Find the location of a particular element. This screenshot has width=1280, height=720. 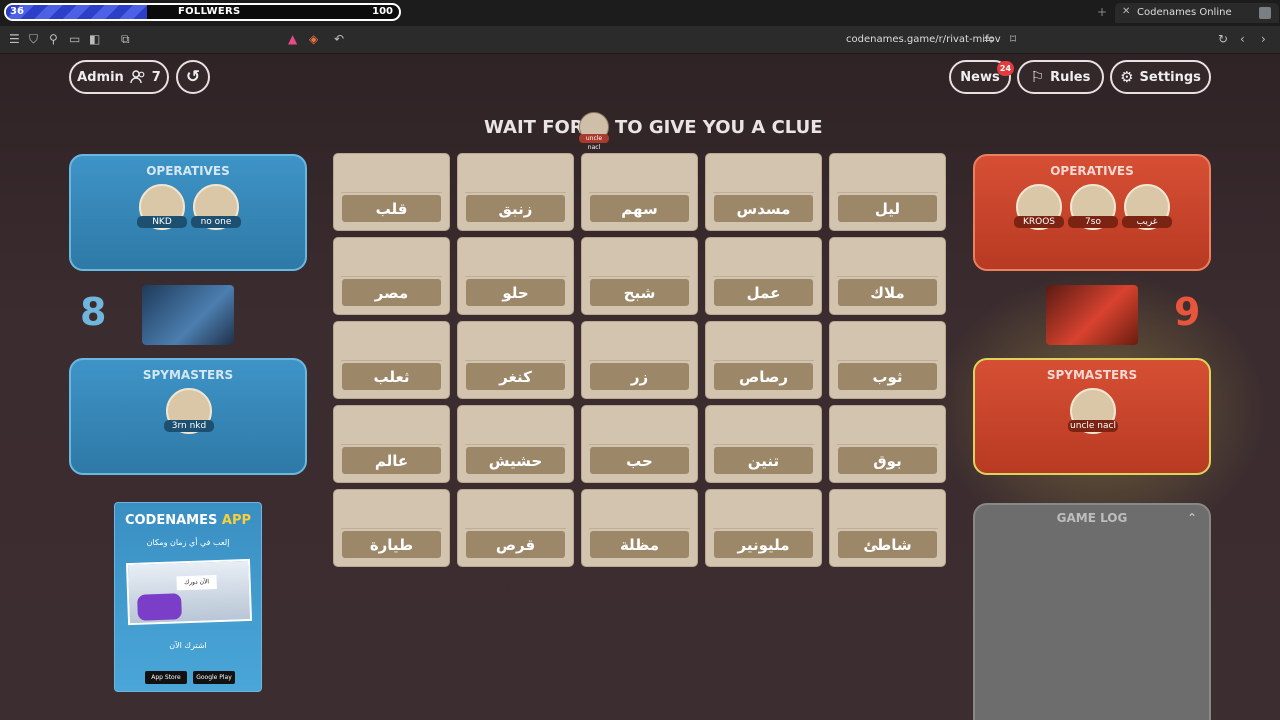

player-name: no one is located at coordinates (216, 222).